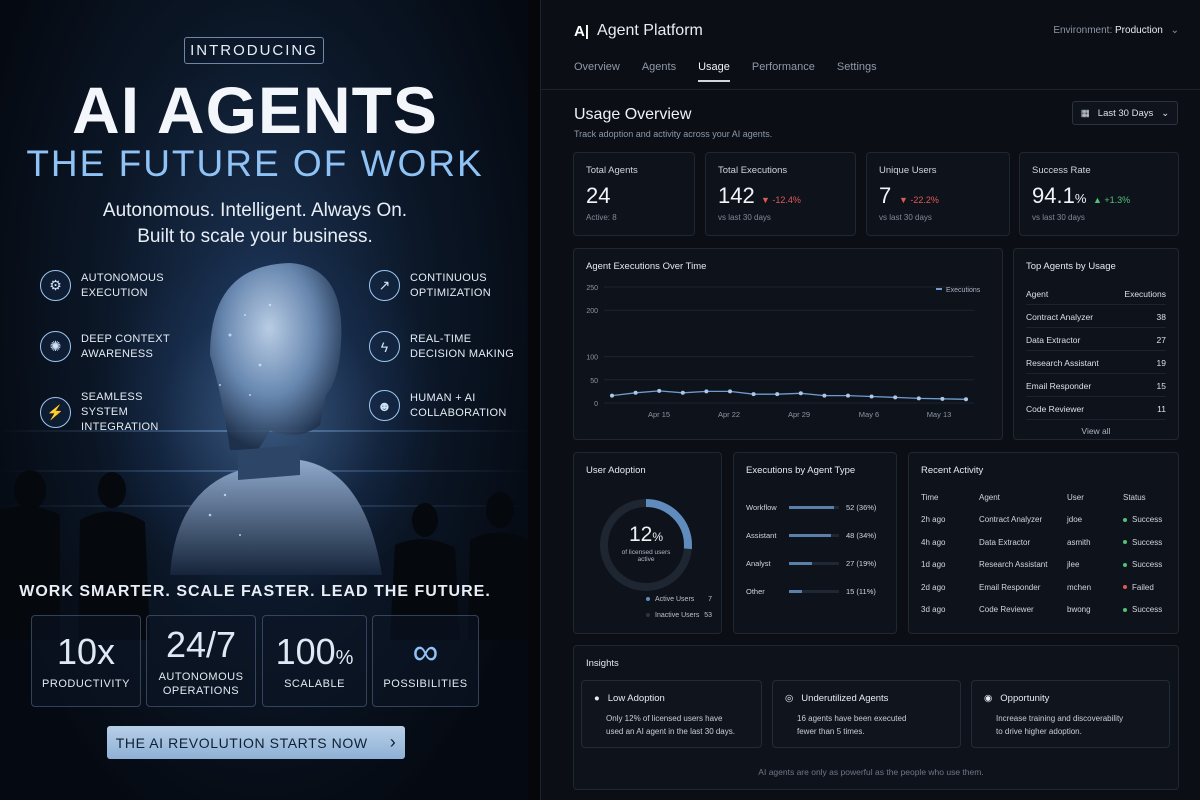 This screenshot has width=1200, height=800. I want to click on agent-name: Email Responder, so click(1059, 386).